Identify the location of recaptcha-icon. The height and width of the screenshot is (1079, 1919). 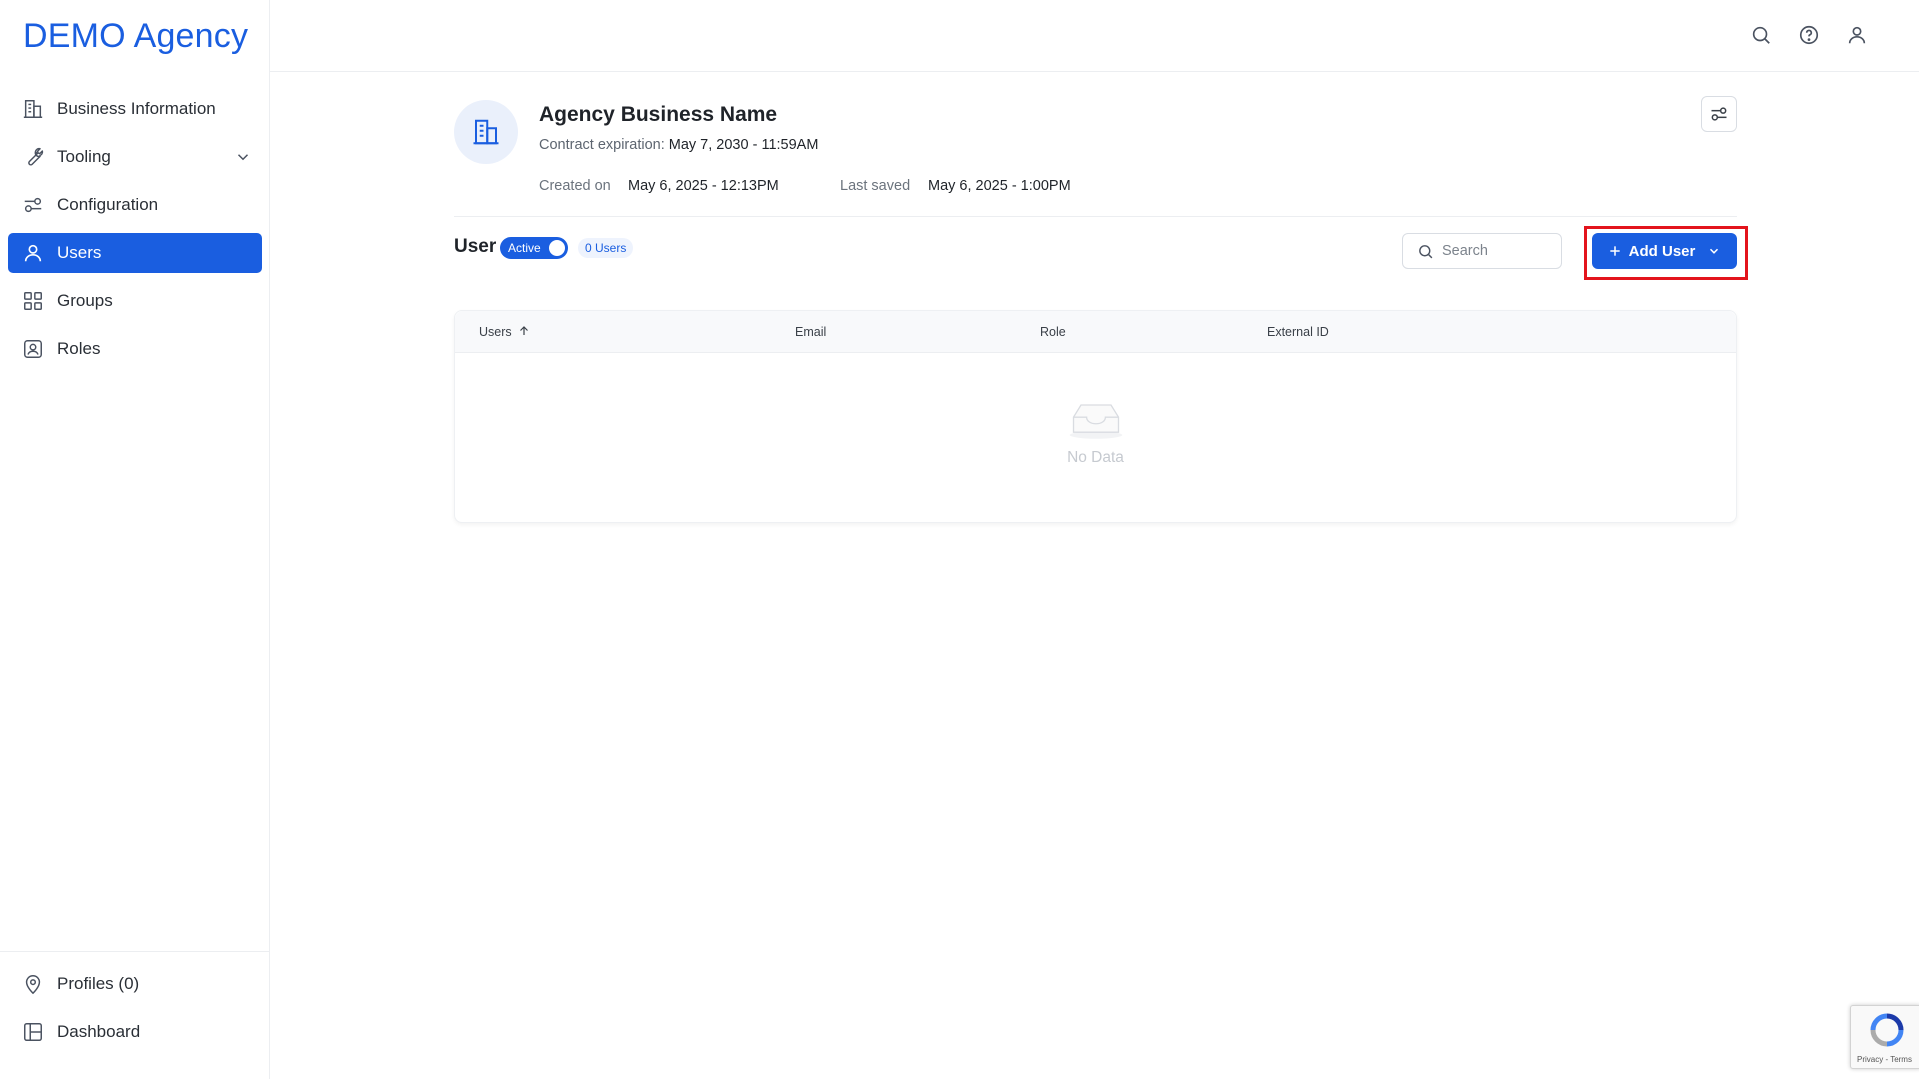
(1887, 1030).